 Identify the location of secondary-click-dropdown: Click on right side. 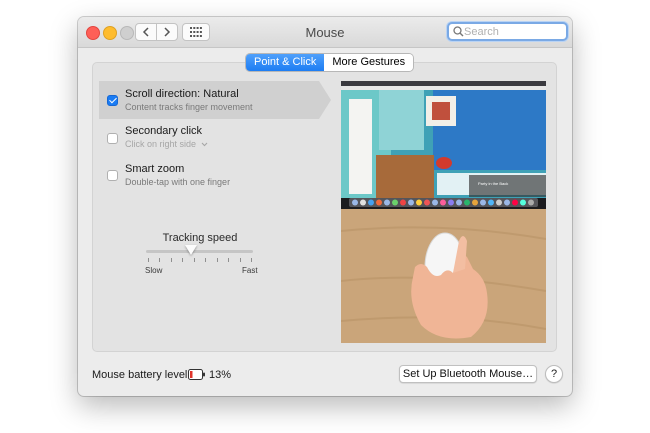
(166, 144).